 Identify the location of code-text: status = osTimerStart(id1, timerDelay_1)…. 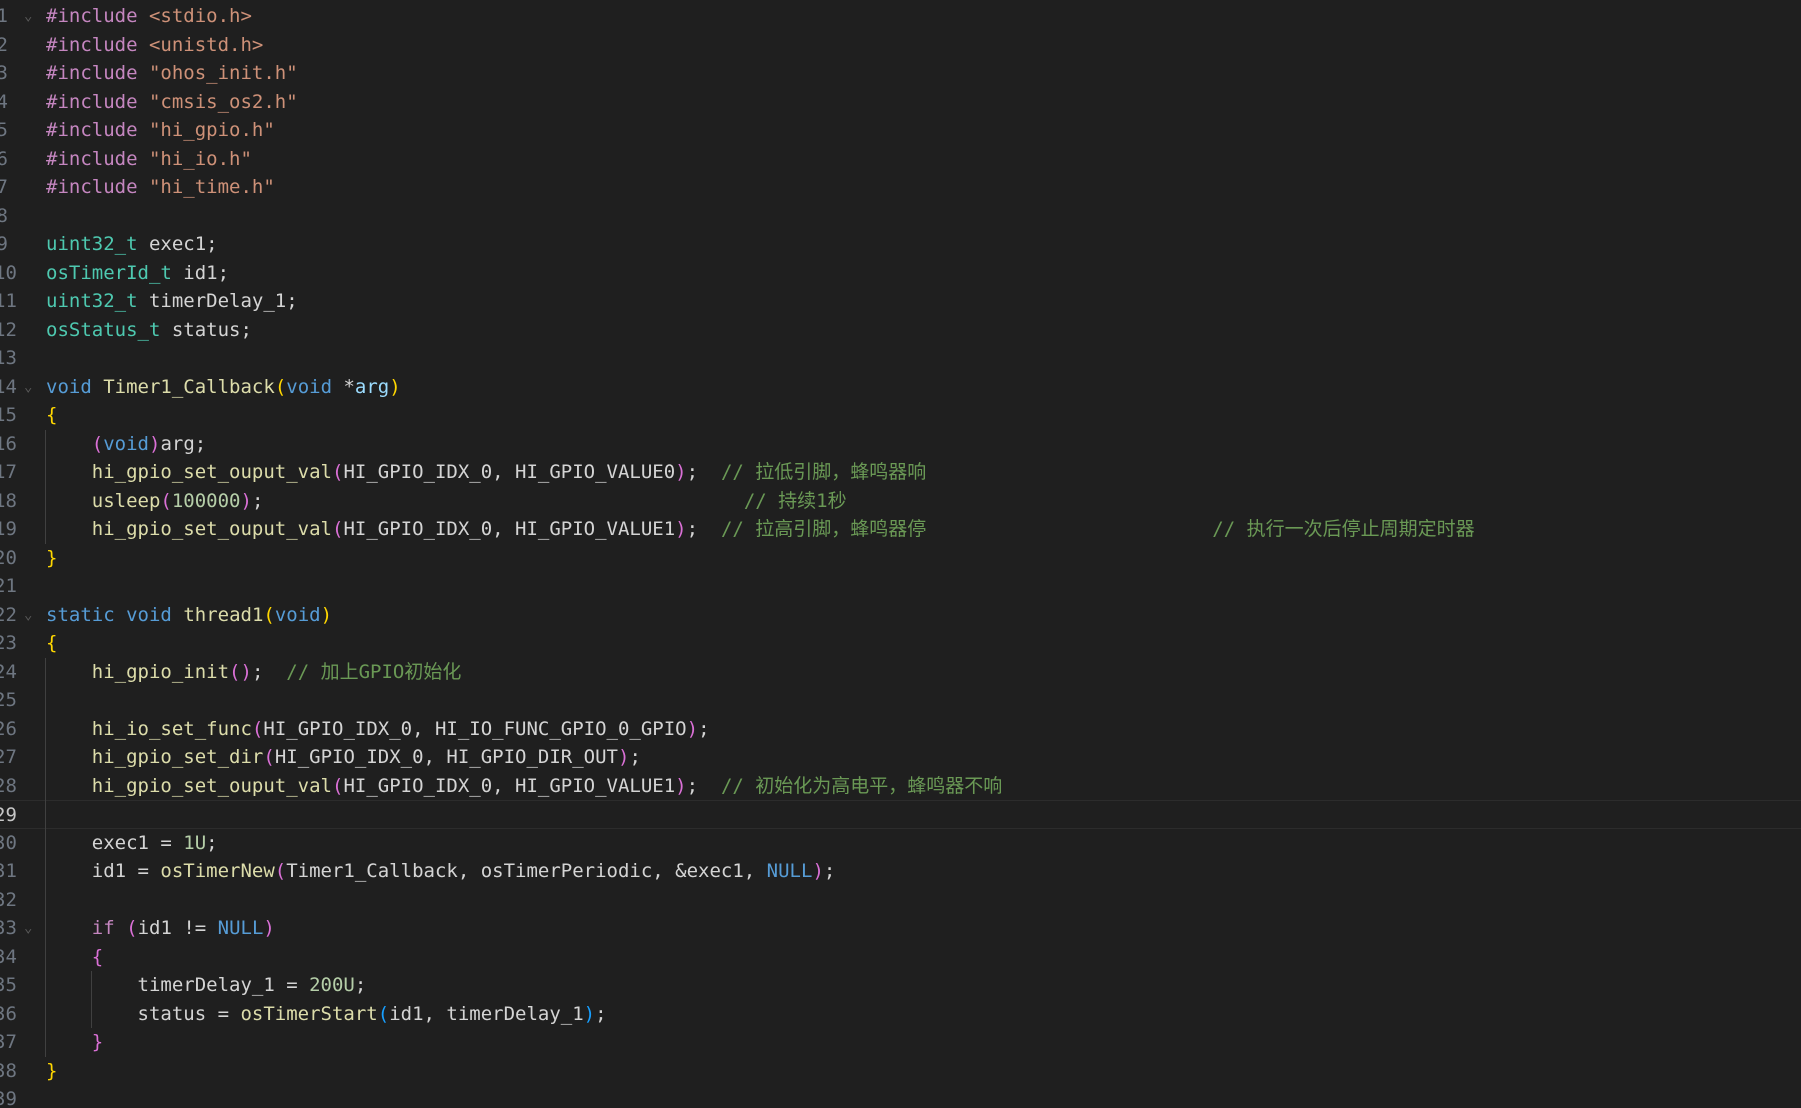
(326, 1014).